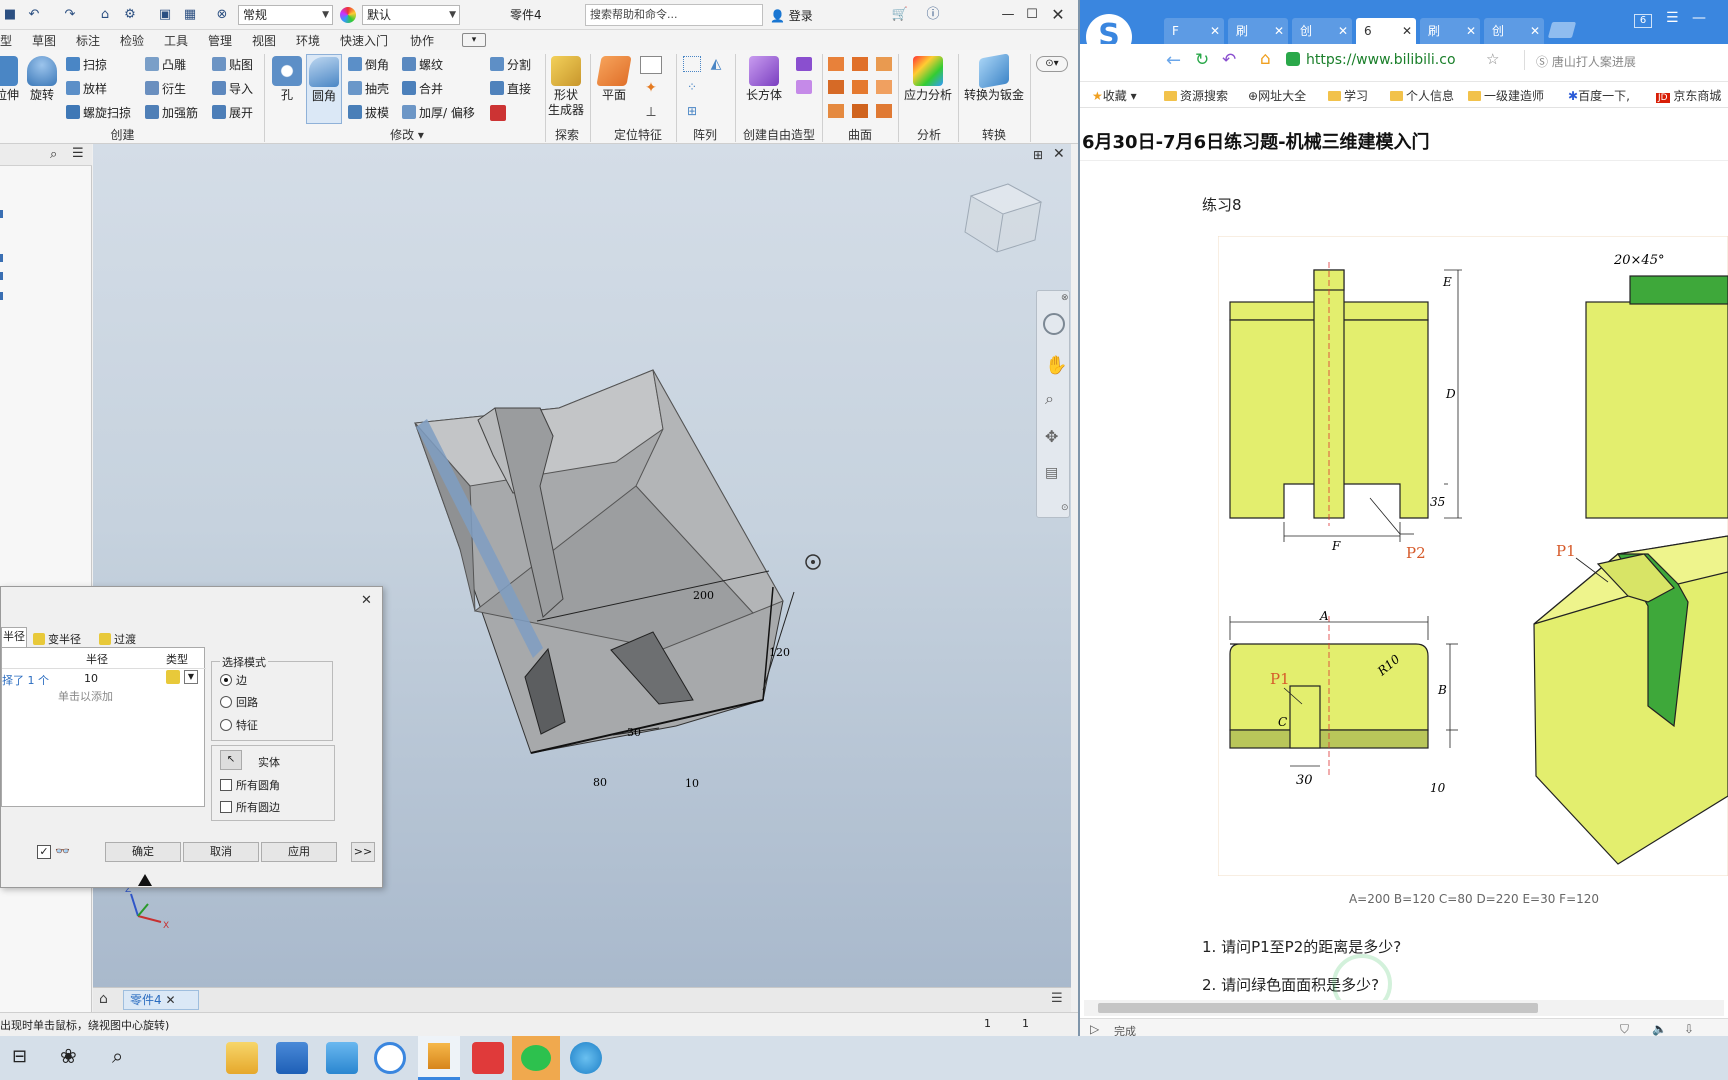 Image resolution: width=1728 pixels, height=1080 pixels. I want to click on bookmark-star-icon: ☆, so click(1492, 59).